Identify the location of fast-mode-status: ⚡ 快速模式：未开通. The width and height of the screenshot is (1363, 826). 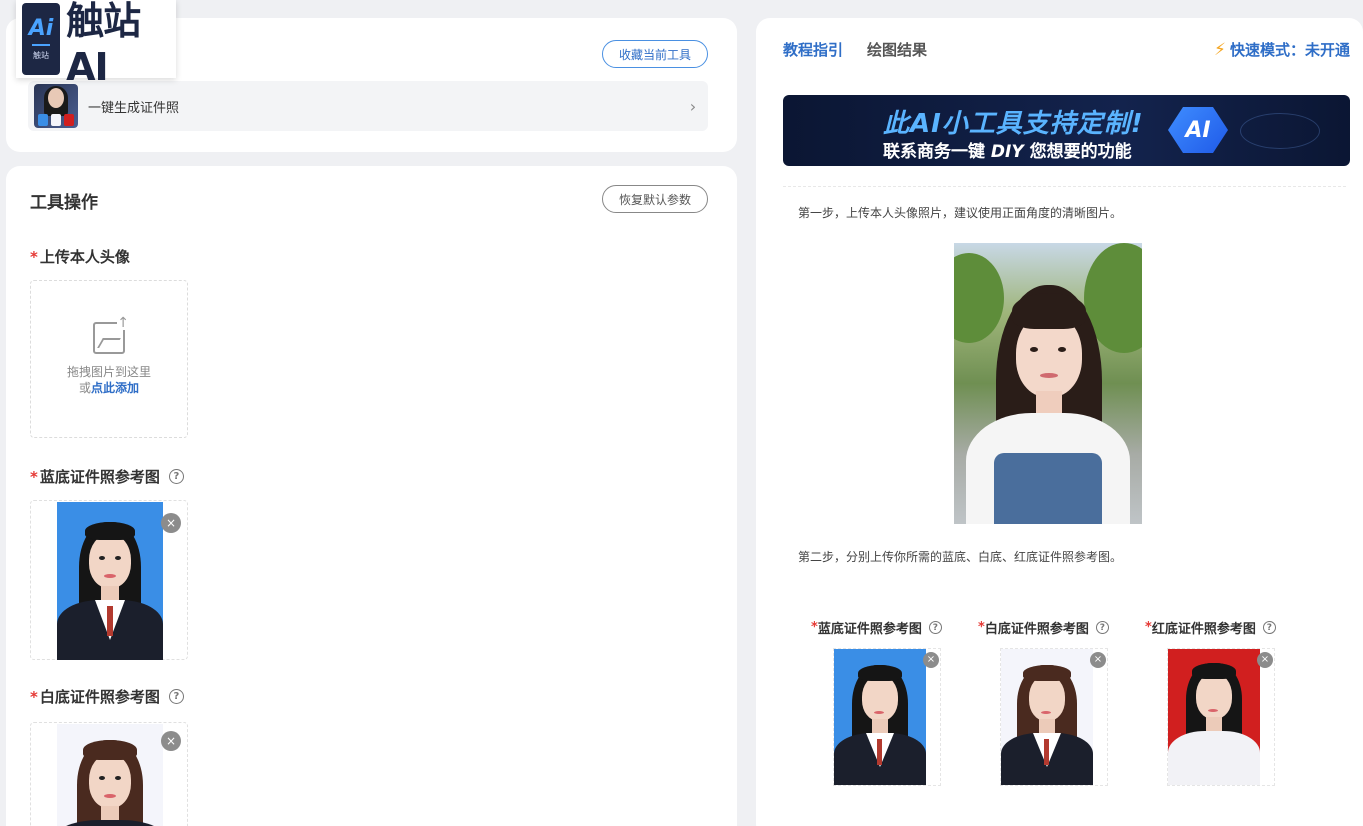
(1282, 49).